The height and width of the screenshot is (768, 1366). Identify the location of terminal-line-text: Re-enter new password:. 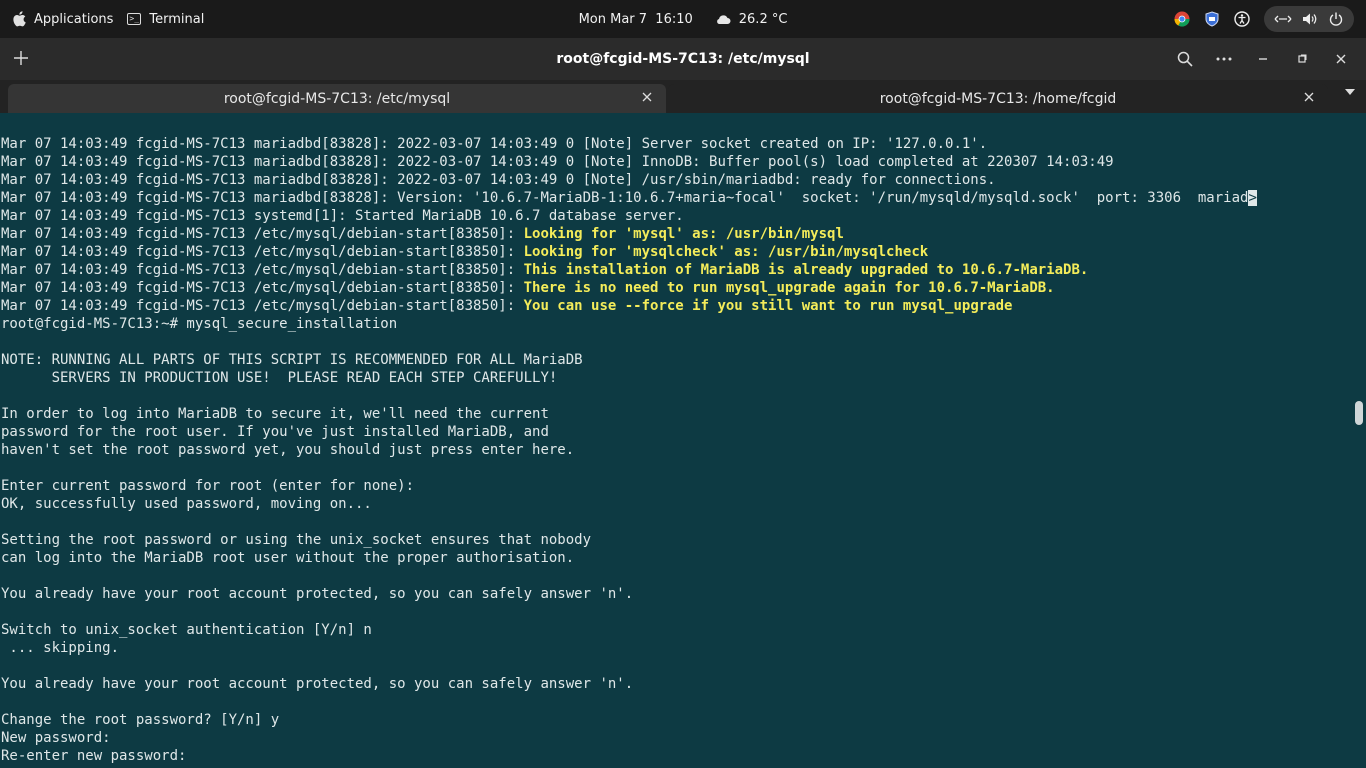
(94, 756).